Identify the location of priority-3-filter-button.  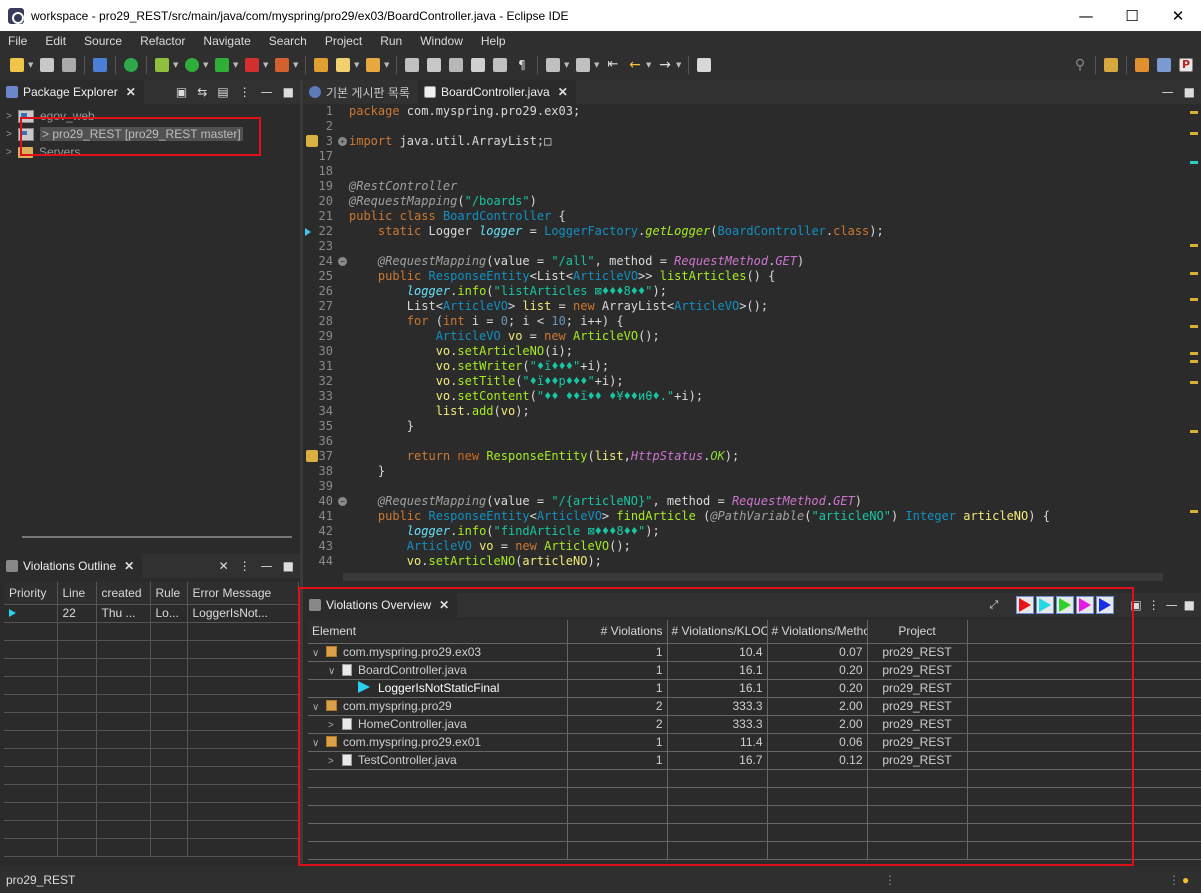
(1065, 605).